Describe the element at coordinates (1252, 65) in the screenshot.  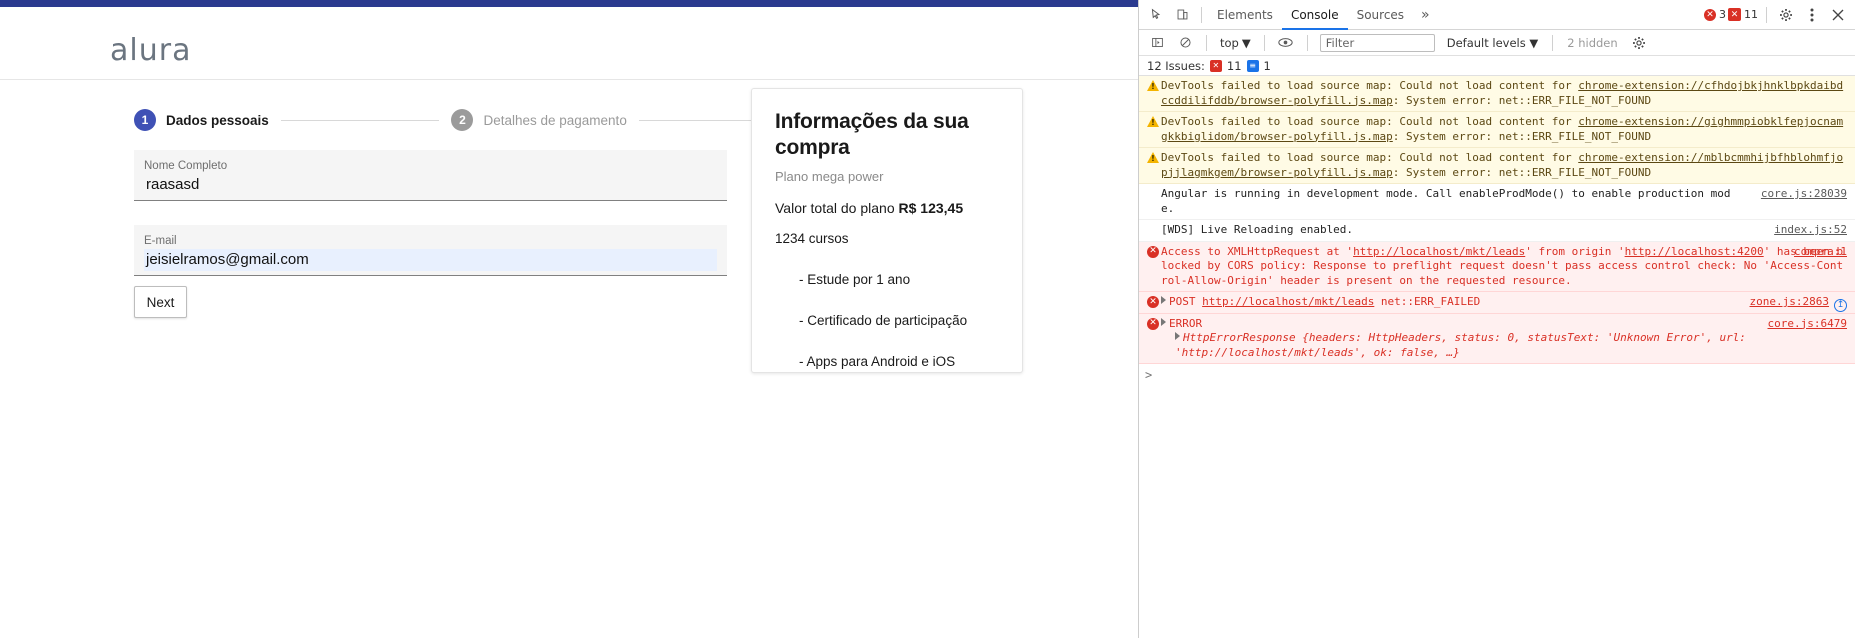
I see `issues-info-icon: ≡` at that location.